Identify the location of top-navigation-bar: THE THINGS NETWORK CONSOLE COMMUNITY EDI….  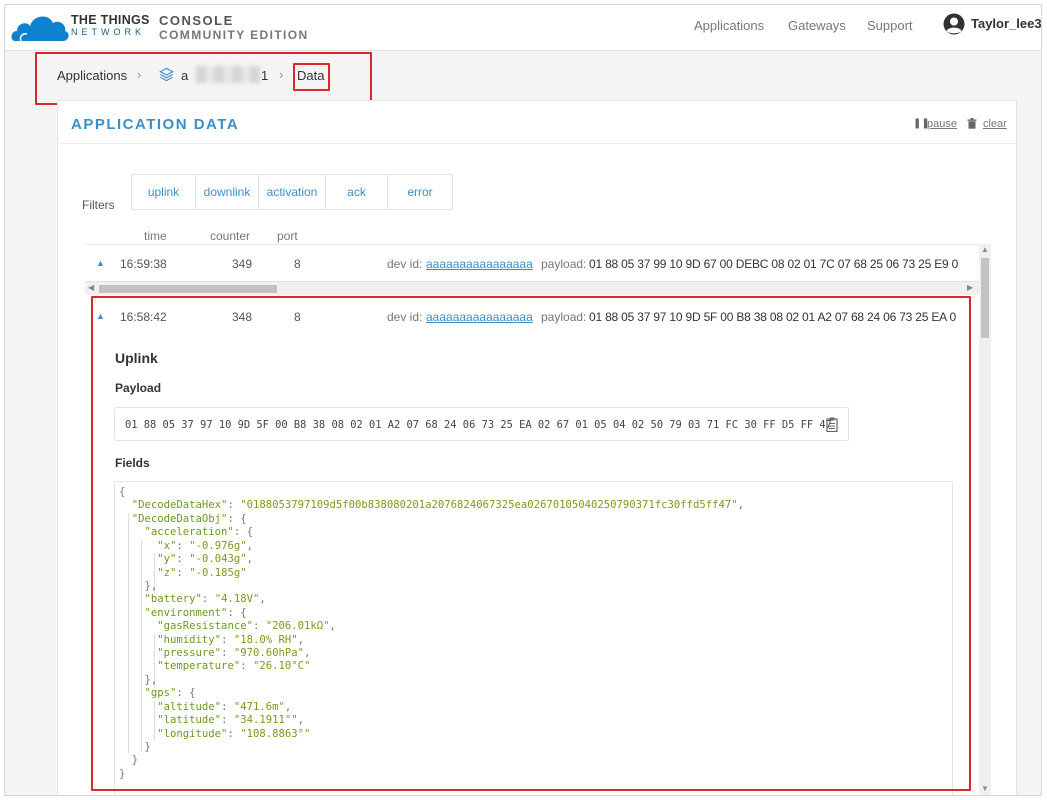
(523, 28).